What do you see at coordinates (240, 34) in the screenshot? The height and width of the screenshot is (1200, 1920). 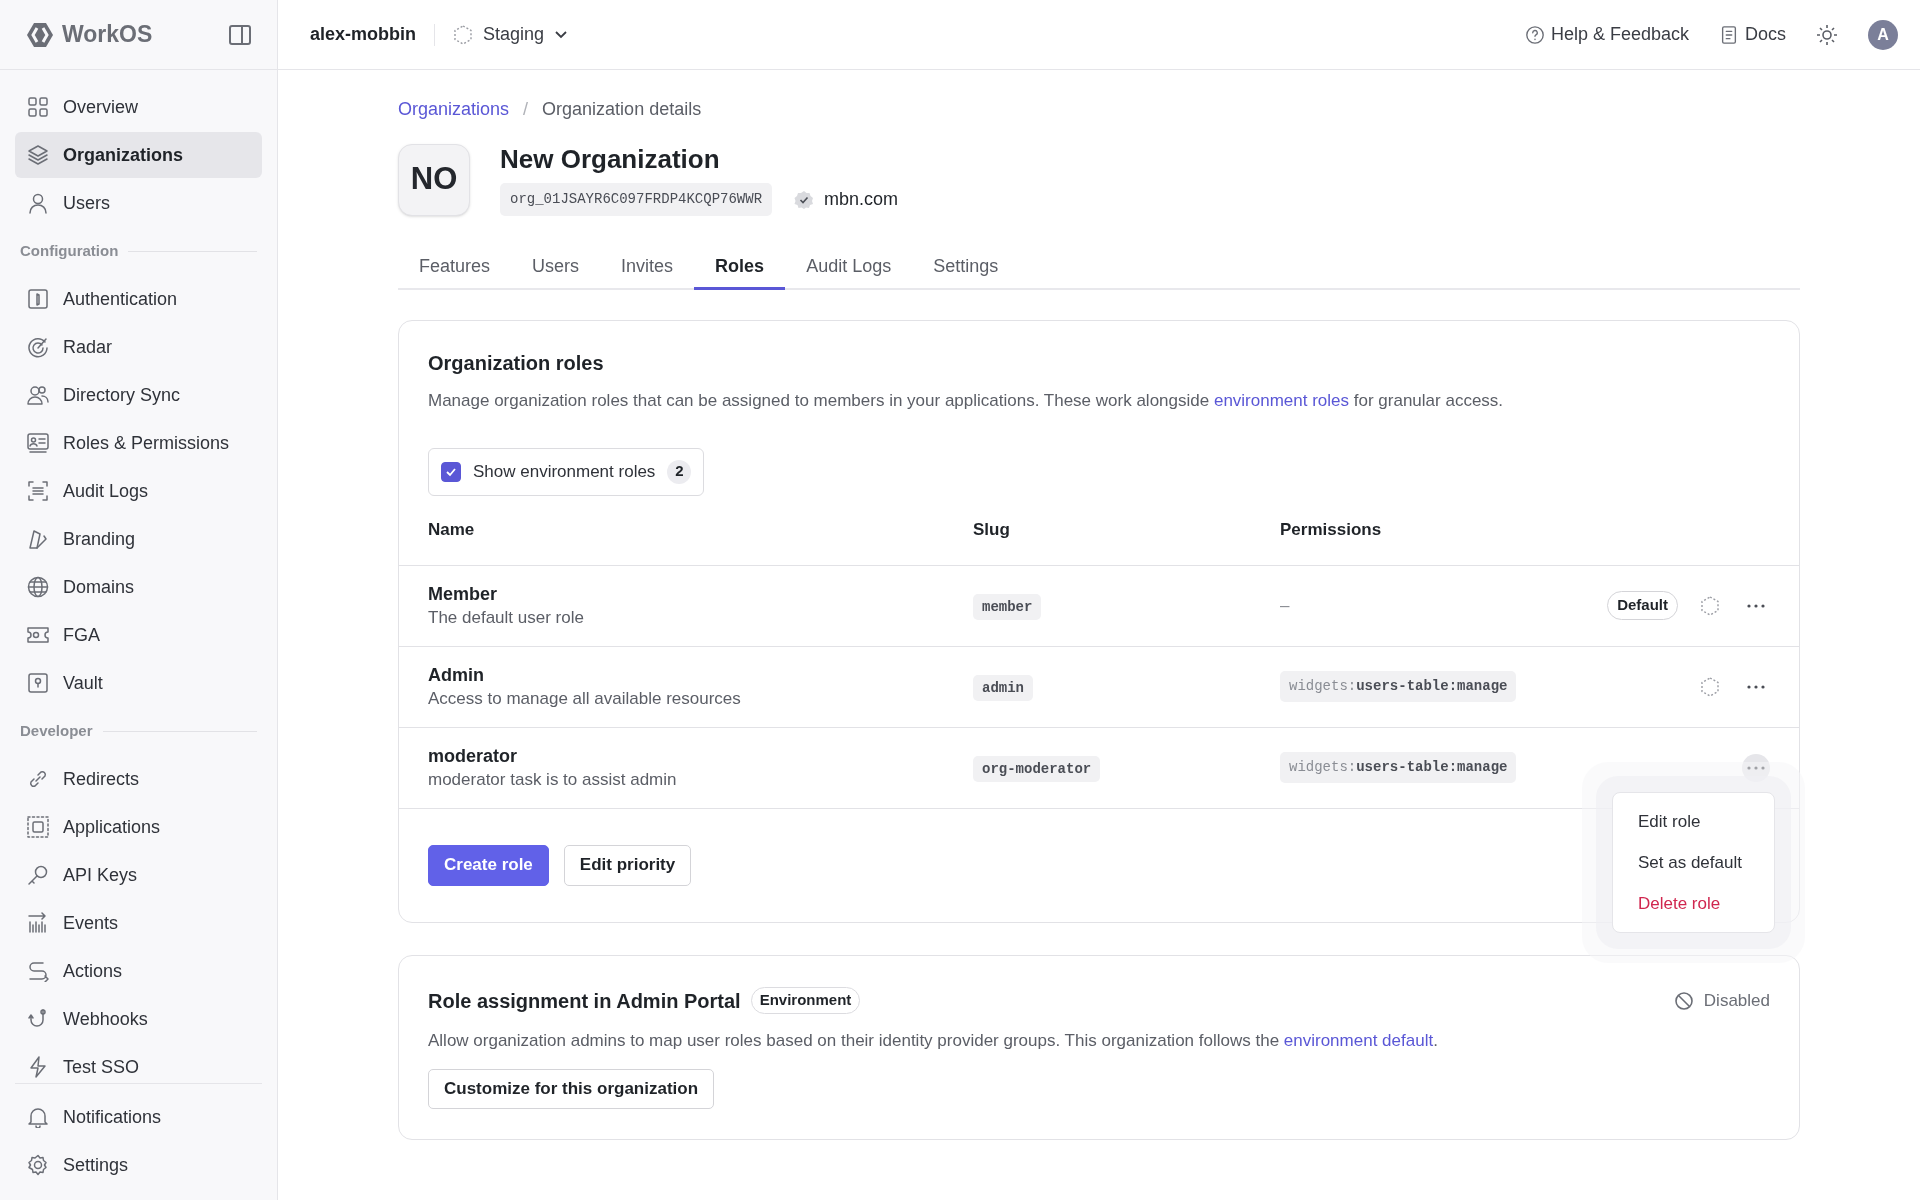 I see `sidebar-toggle-icon` at bounding box center [240, 34].